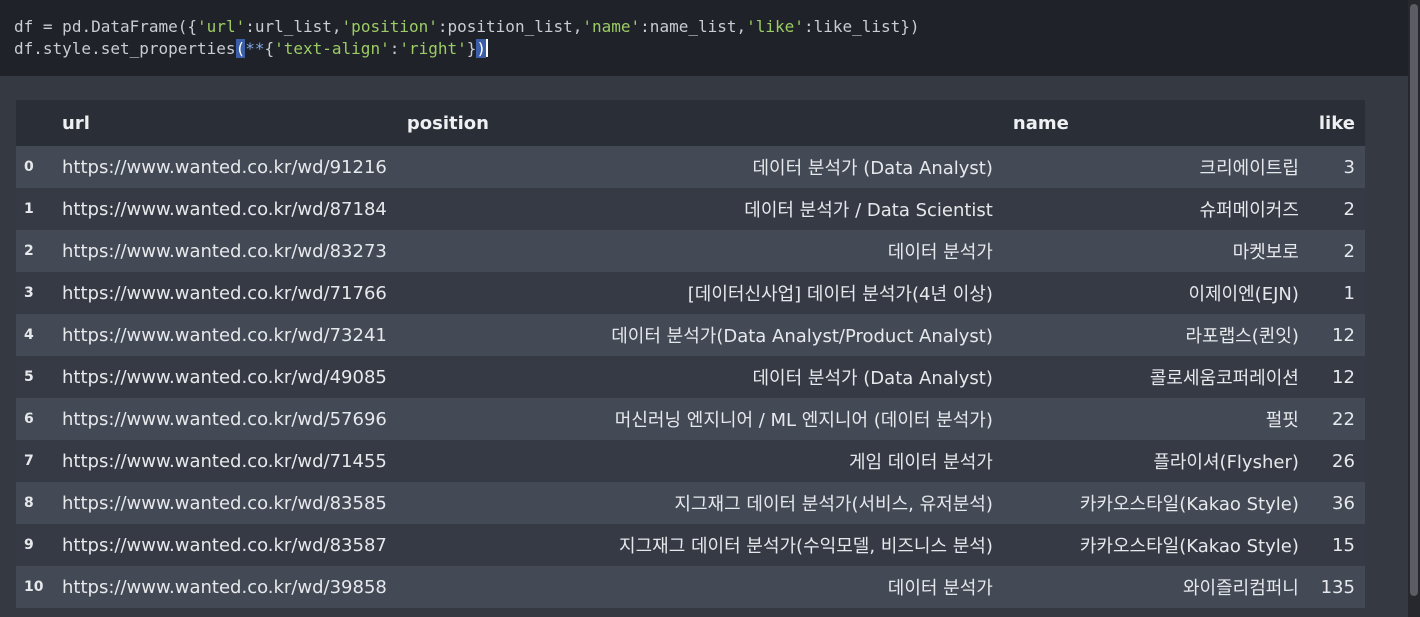  I want to click on code-token: }, so click(471, 48).